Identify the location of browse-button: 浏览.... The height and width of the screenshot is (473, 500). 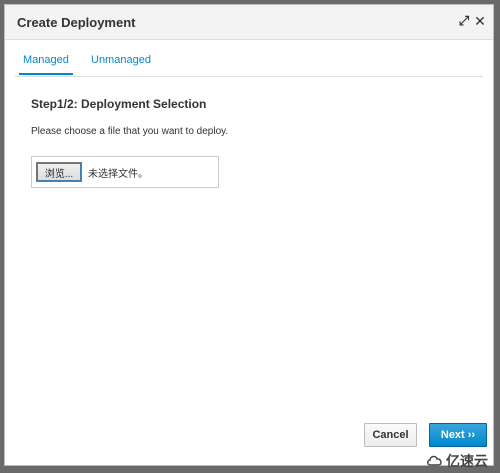
(59, 172).